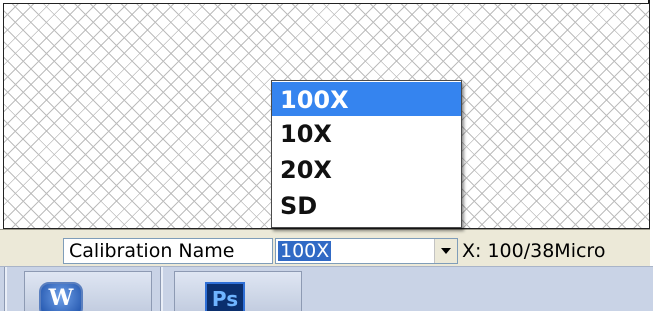 Image resolution: width=653 pixels, height=311 pixels. I want to click on combobox-dropdown-button, so click(445, 251).